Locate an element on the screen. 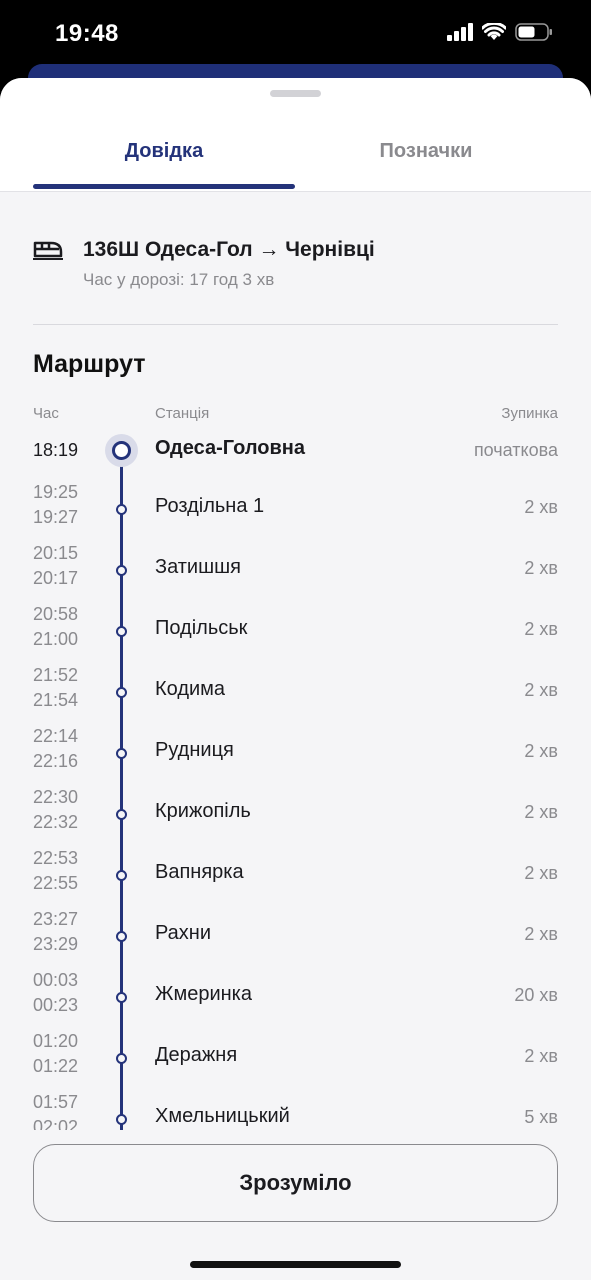  tab-info: Довідка is located at coordinates (164, 151).